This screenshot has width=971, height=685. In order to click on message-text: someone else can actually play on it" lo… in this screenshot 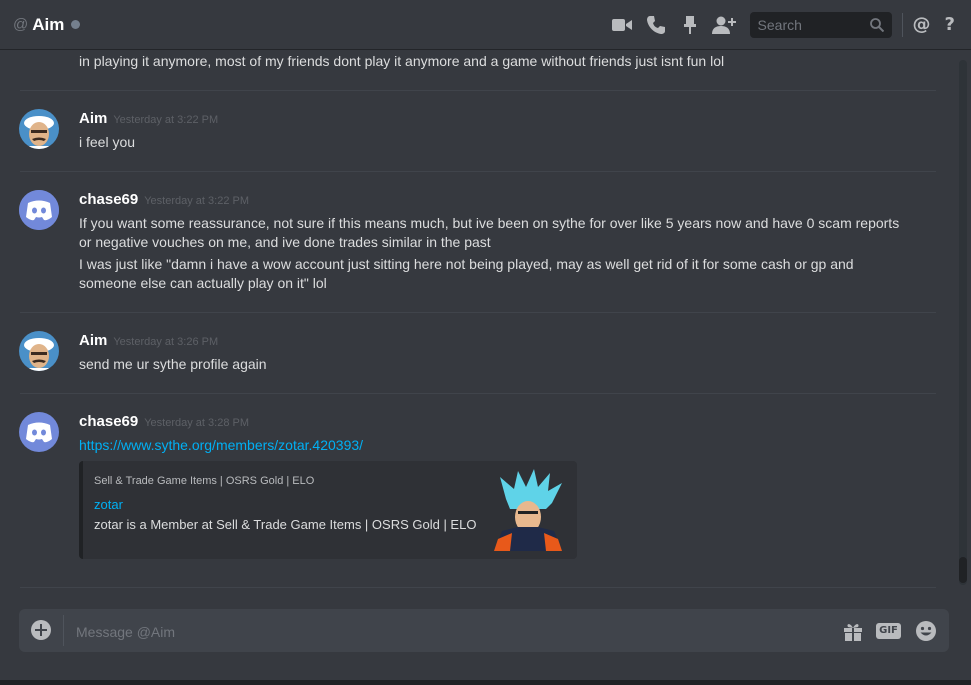, I will do `click(203, 283)`.